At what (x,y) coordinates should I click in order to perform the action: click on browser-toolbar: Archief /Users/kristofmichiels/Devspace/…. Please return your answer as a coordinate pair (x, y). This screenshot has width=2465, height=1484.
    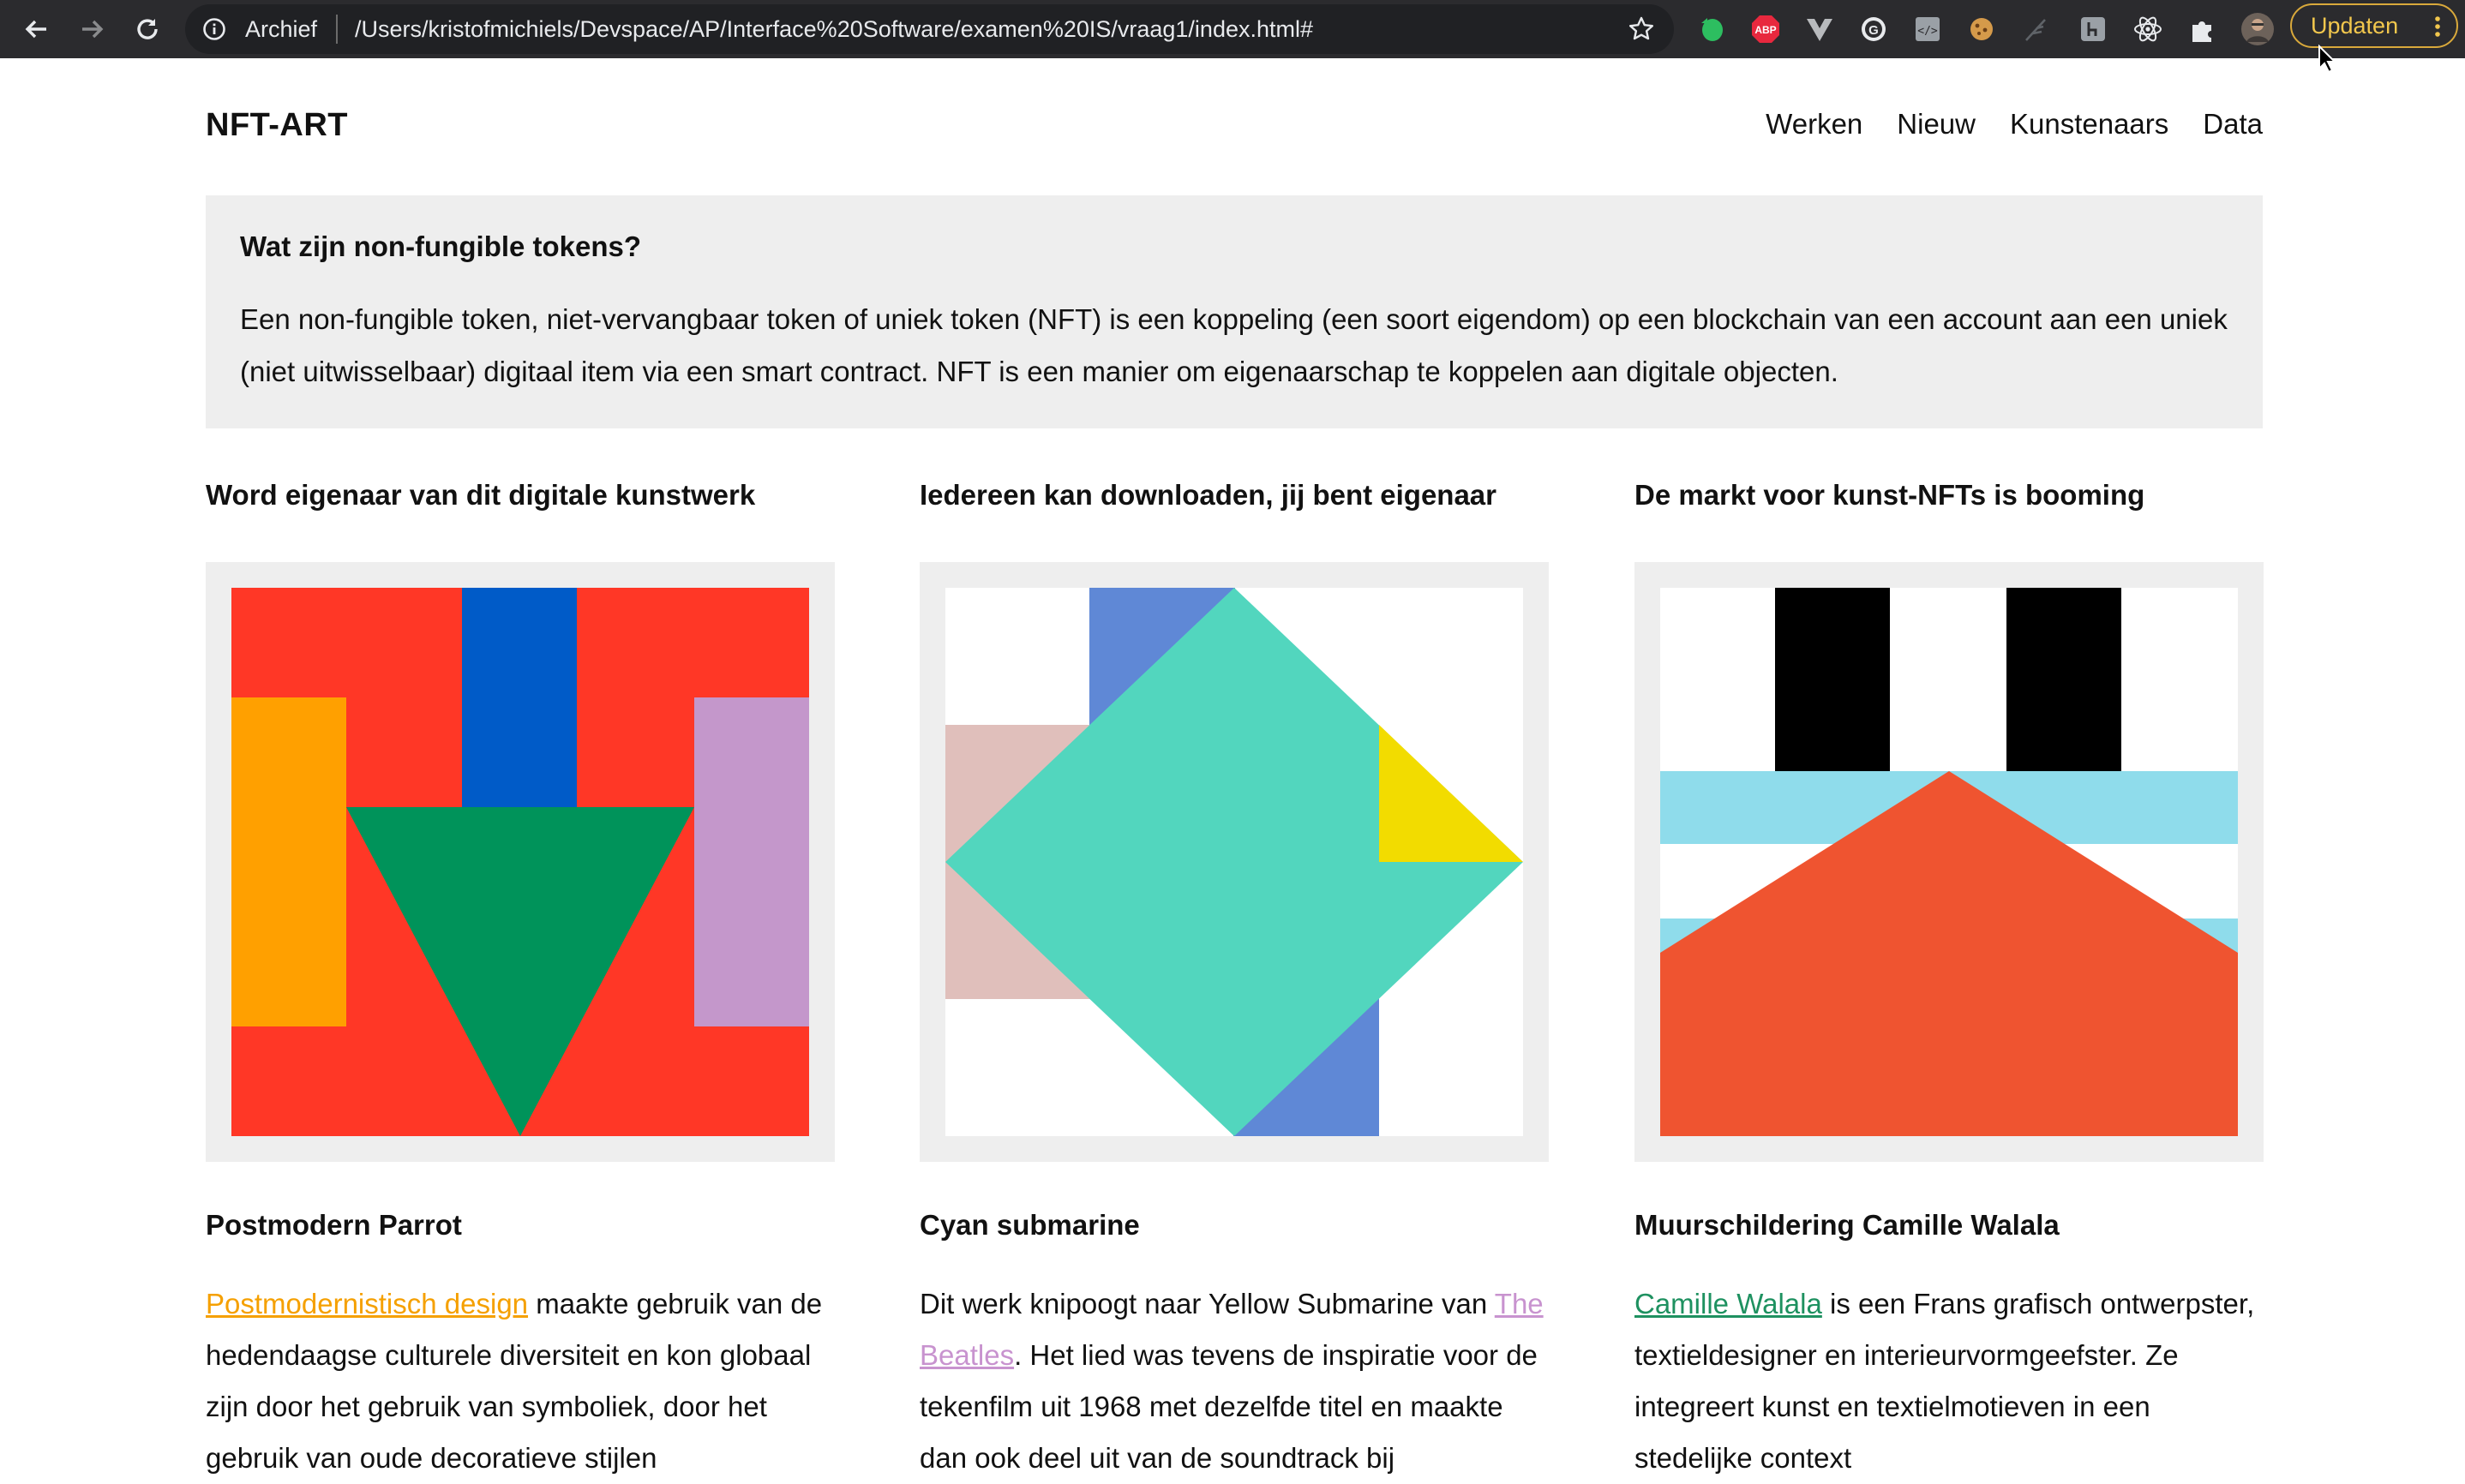
    Looking at the image, I should click on (1232, 29).